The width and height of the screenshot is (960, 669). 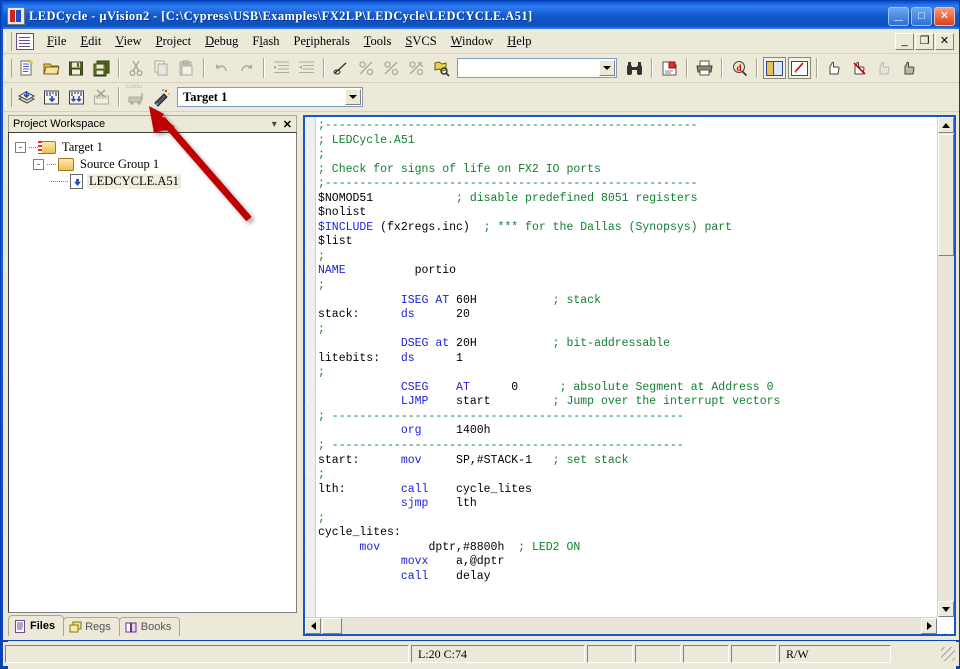 I want to click on resize-grip, so click(x=948, y=654).